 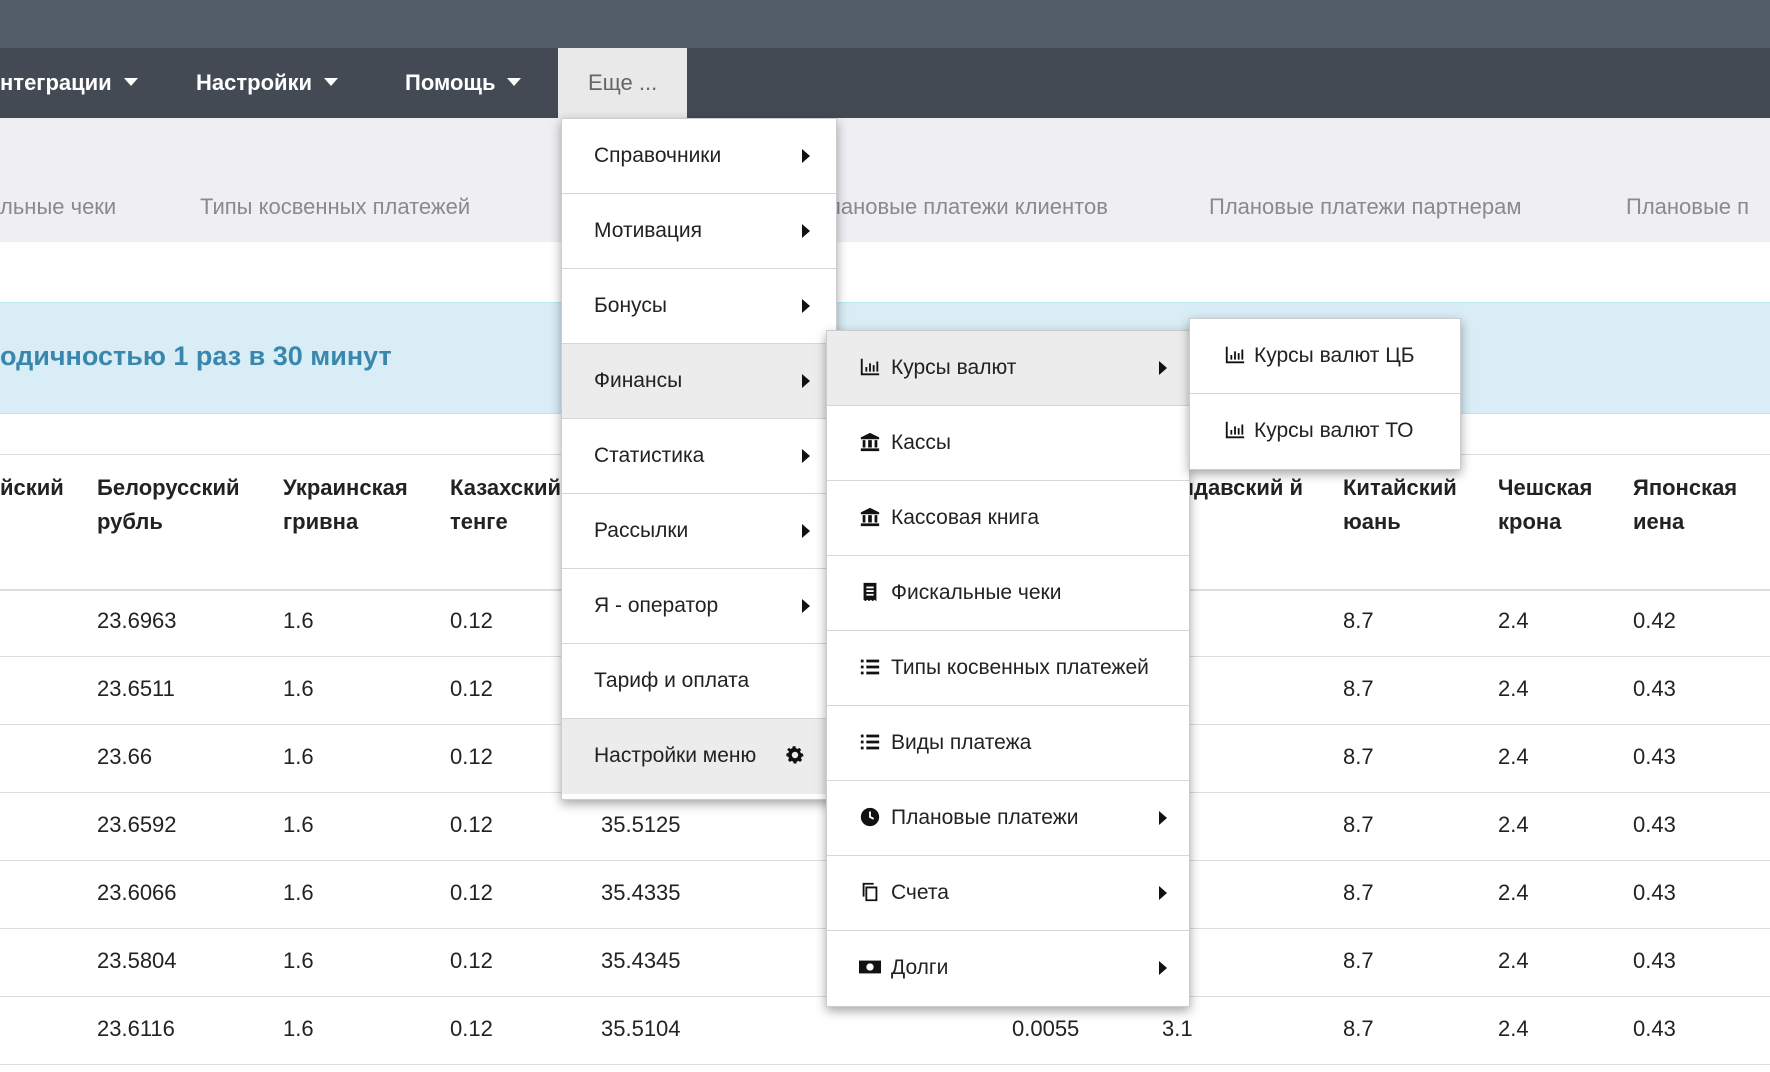 What do you see at coordinates (976, 592) in the screenshot?
I see `menu-item-label: Фискальные чеки` at bounding box center [976, 592].